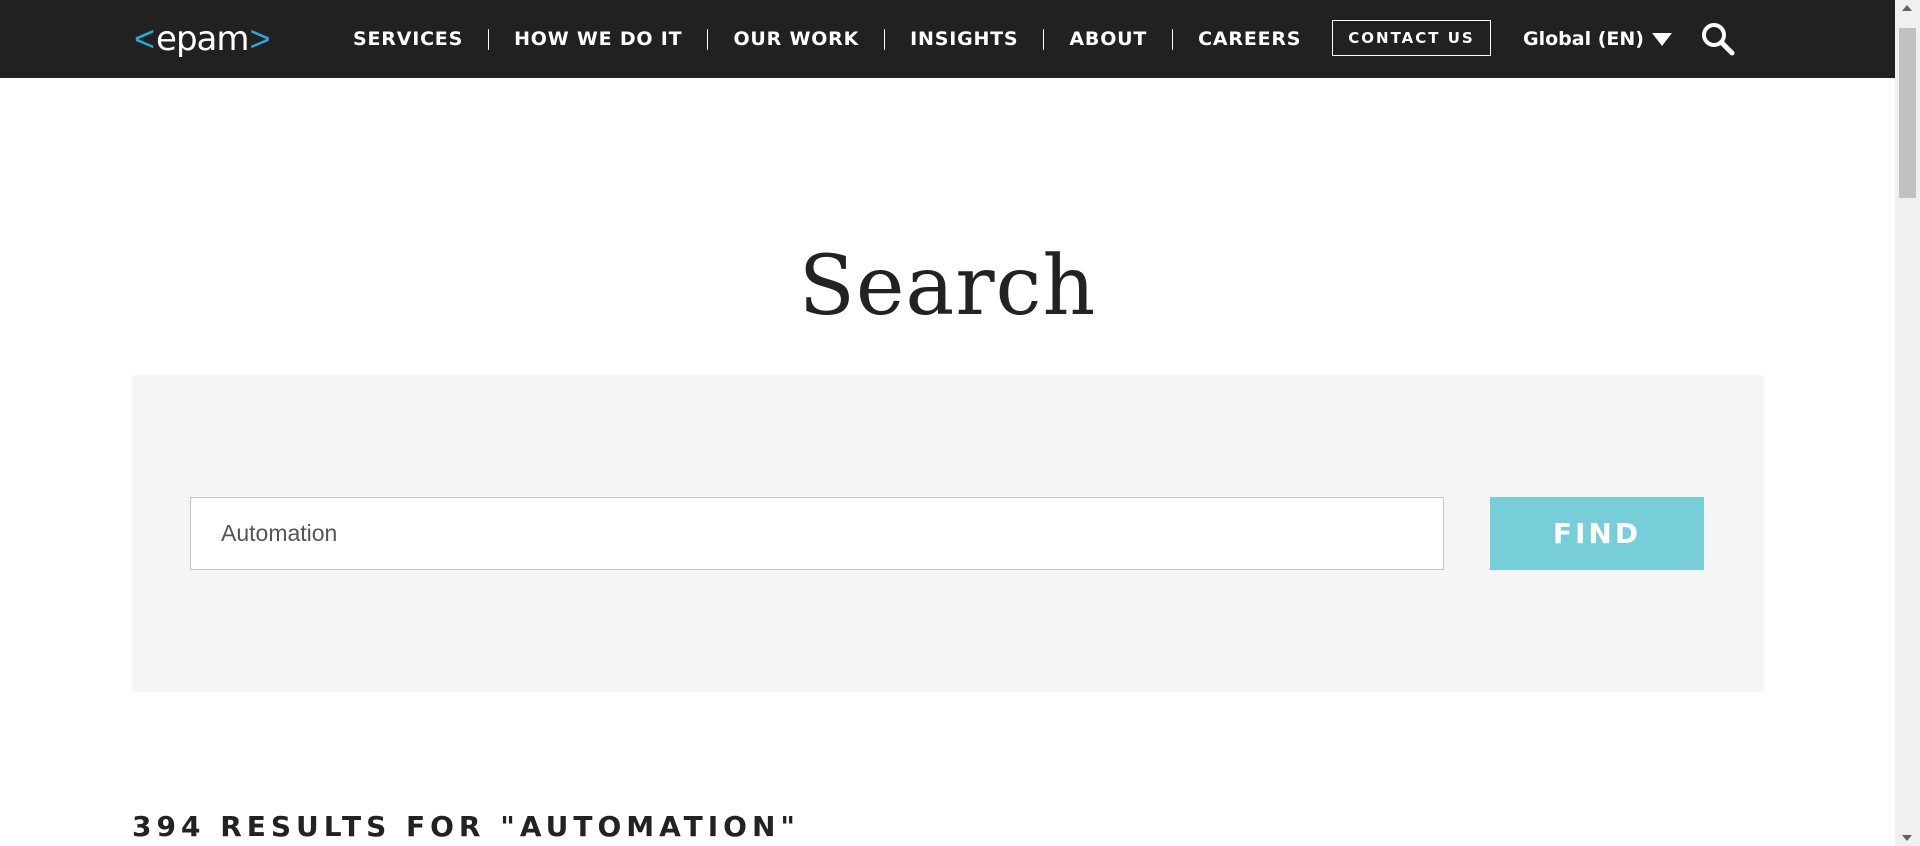  Describe the element at coordinates (260, 38) in the screenshot. I see `logo-bracket-right: >` at that location.